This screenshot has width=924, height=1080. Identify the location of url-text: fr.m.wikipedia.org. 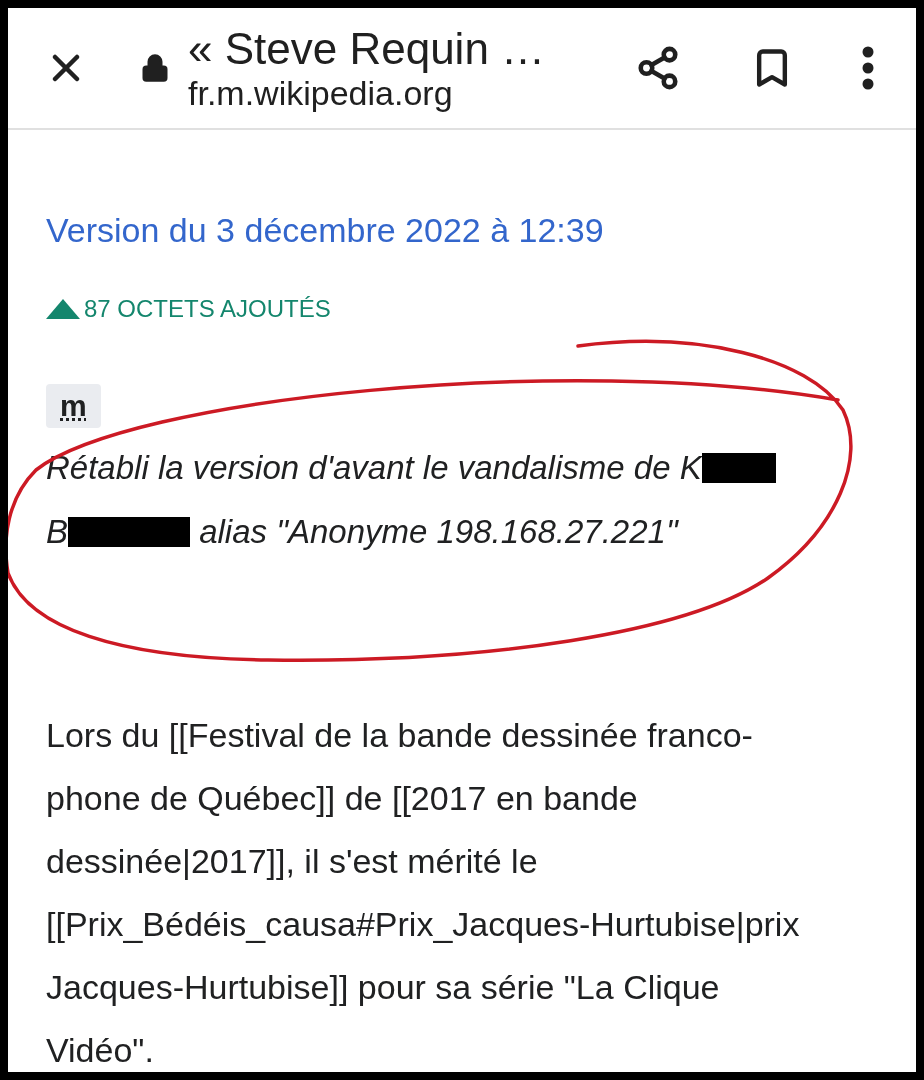
(321, 93).